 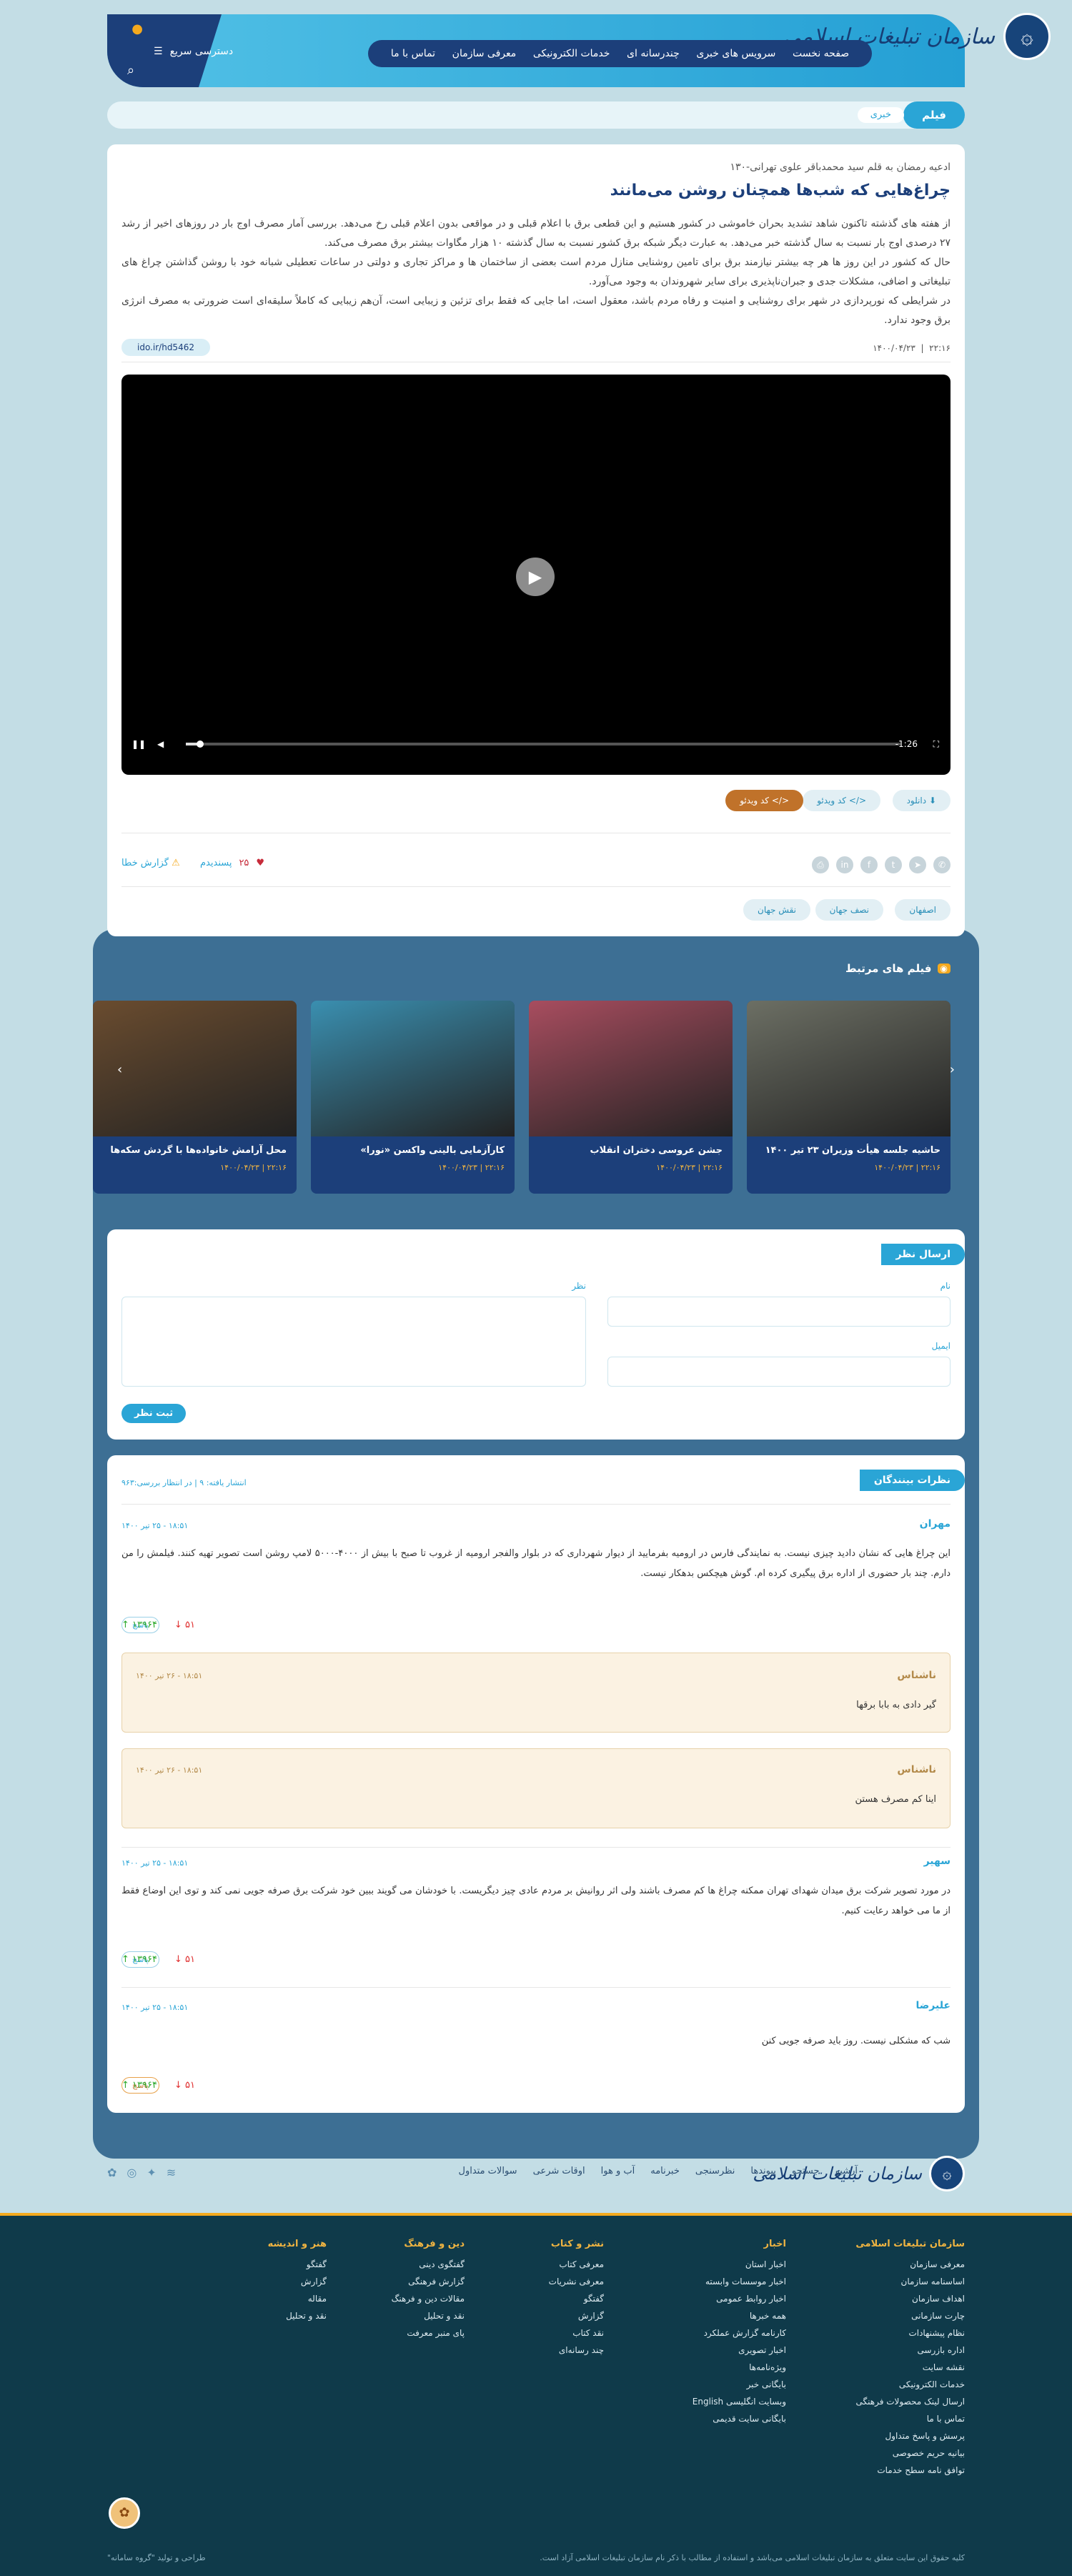 I want to click on footer-col-link: اساسنامه سازمان, so click(x=910, y=2282).